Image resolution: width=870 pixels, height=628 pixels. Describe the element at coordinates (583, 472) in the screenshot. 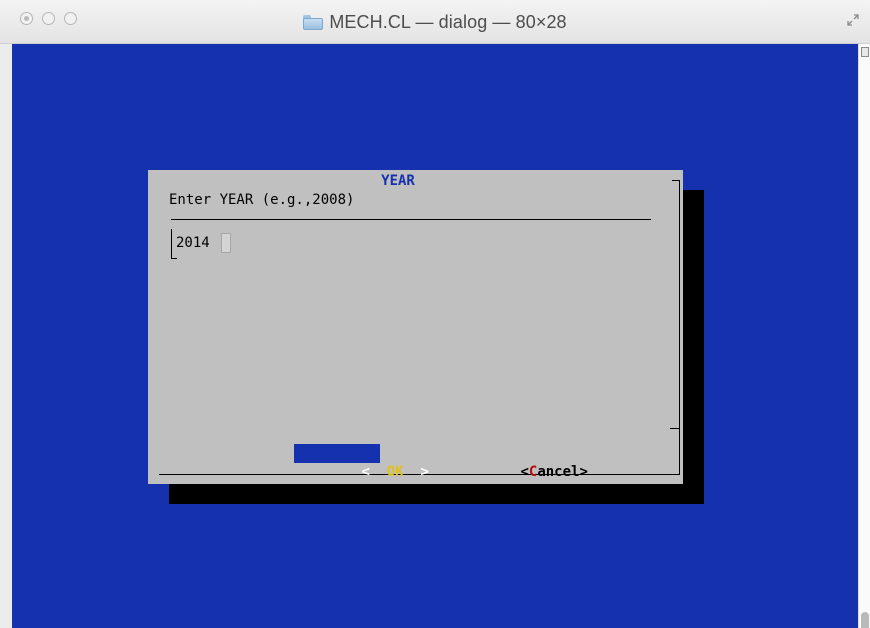

I see `cancel-close-bracket: >` at that location.